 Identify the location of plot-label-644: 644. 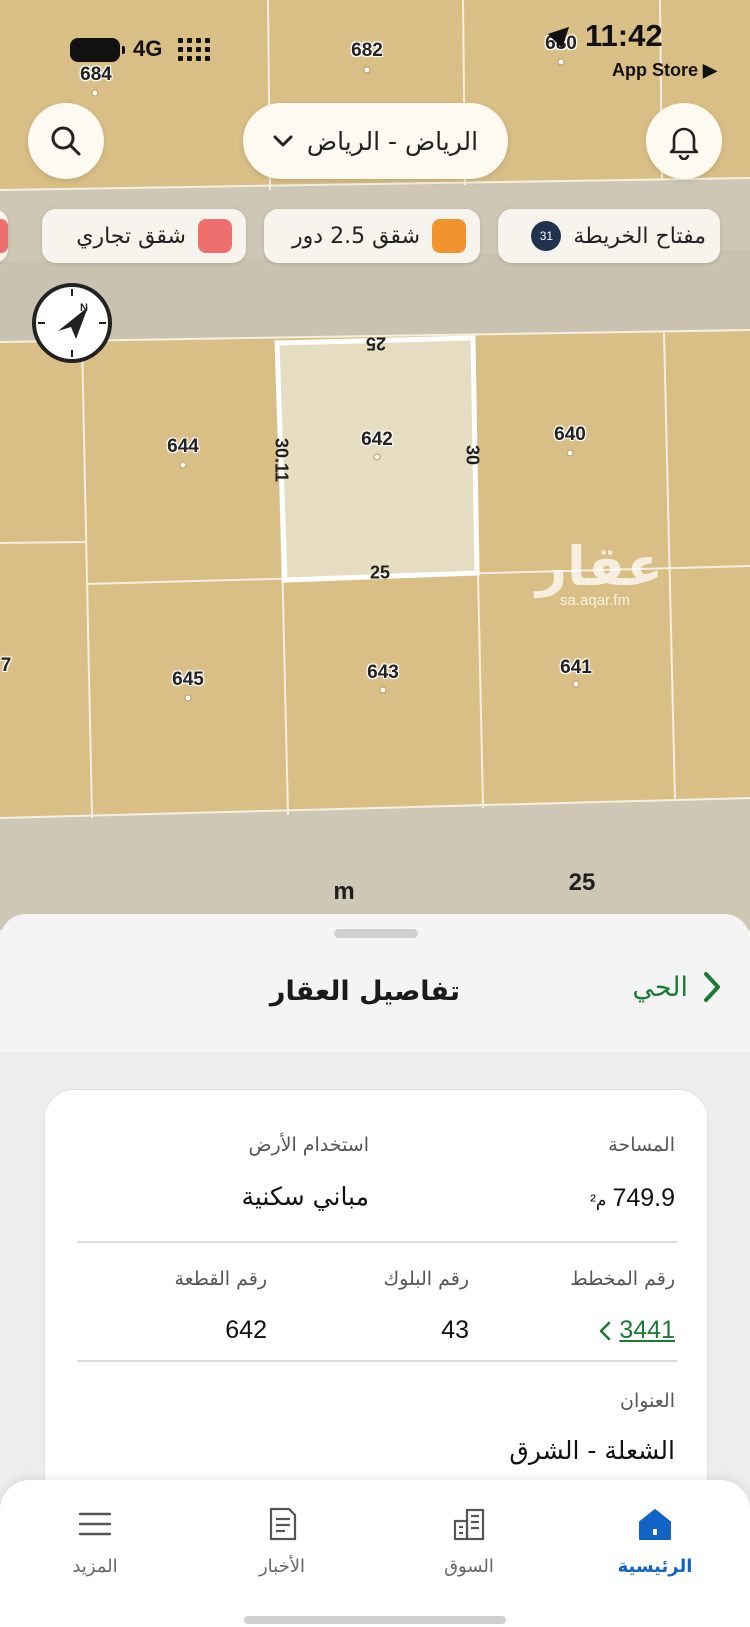
(183, 447).